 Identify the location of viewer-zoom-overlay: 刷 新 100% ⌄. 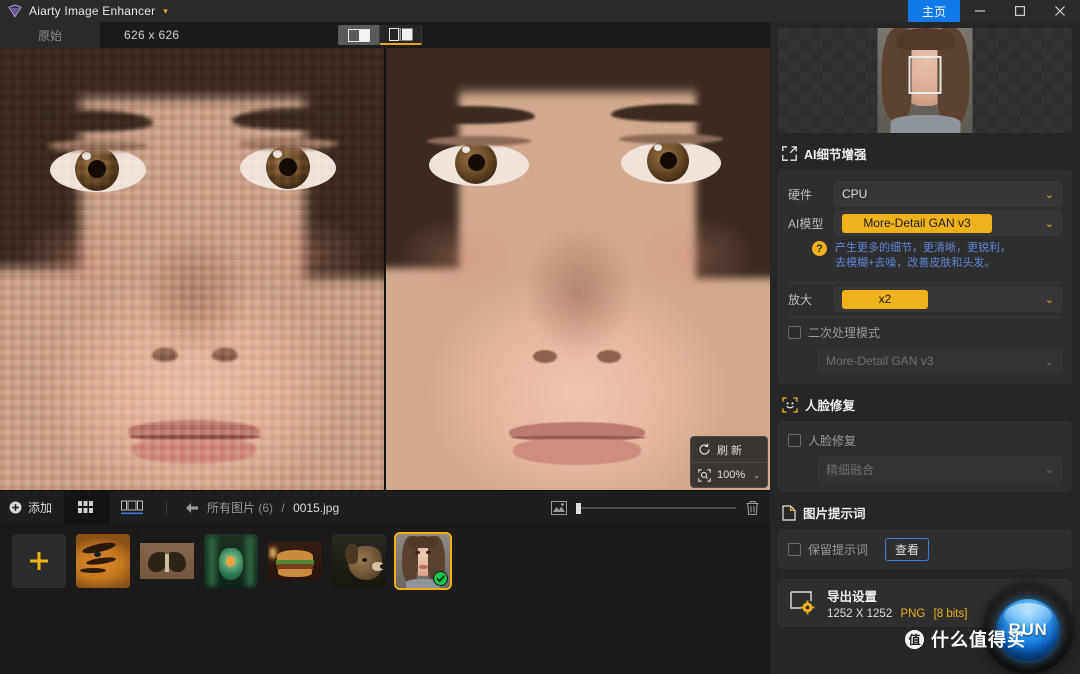
(729, 462).